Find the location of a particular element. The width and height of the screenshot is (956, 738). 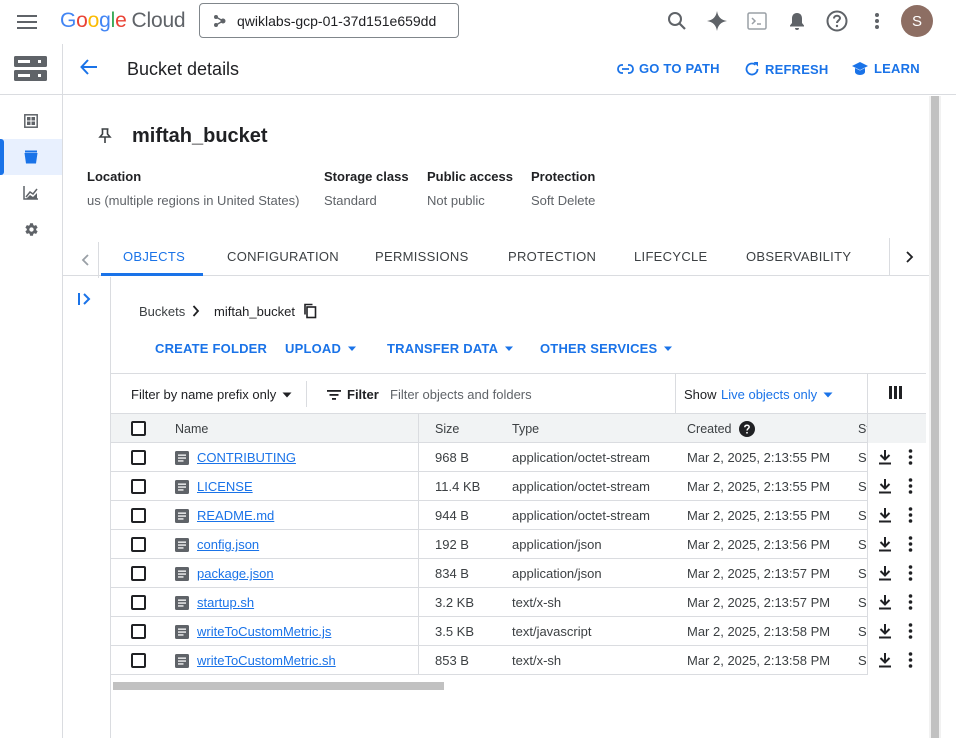

filter-objects-input is located at coordinates (530, 394).